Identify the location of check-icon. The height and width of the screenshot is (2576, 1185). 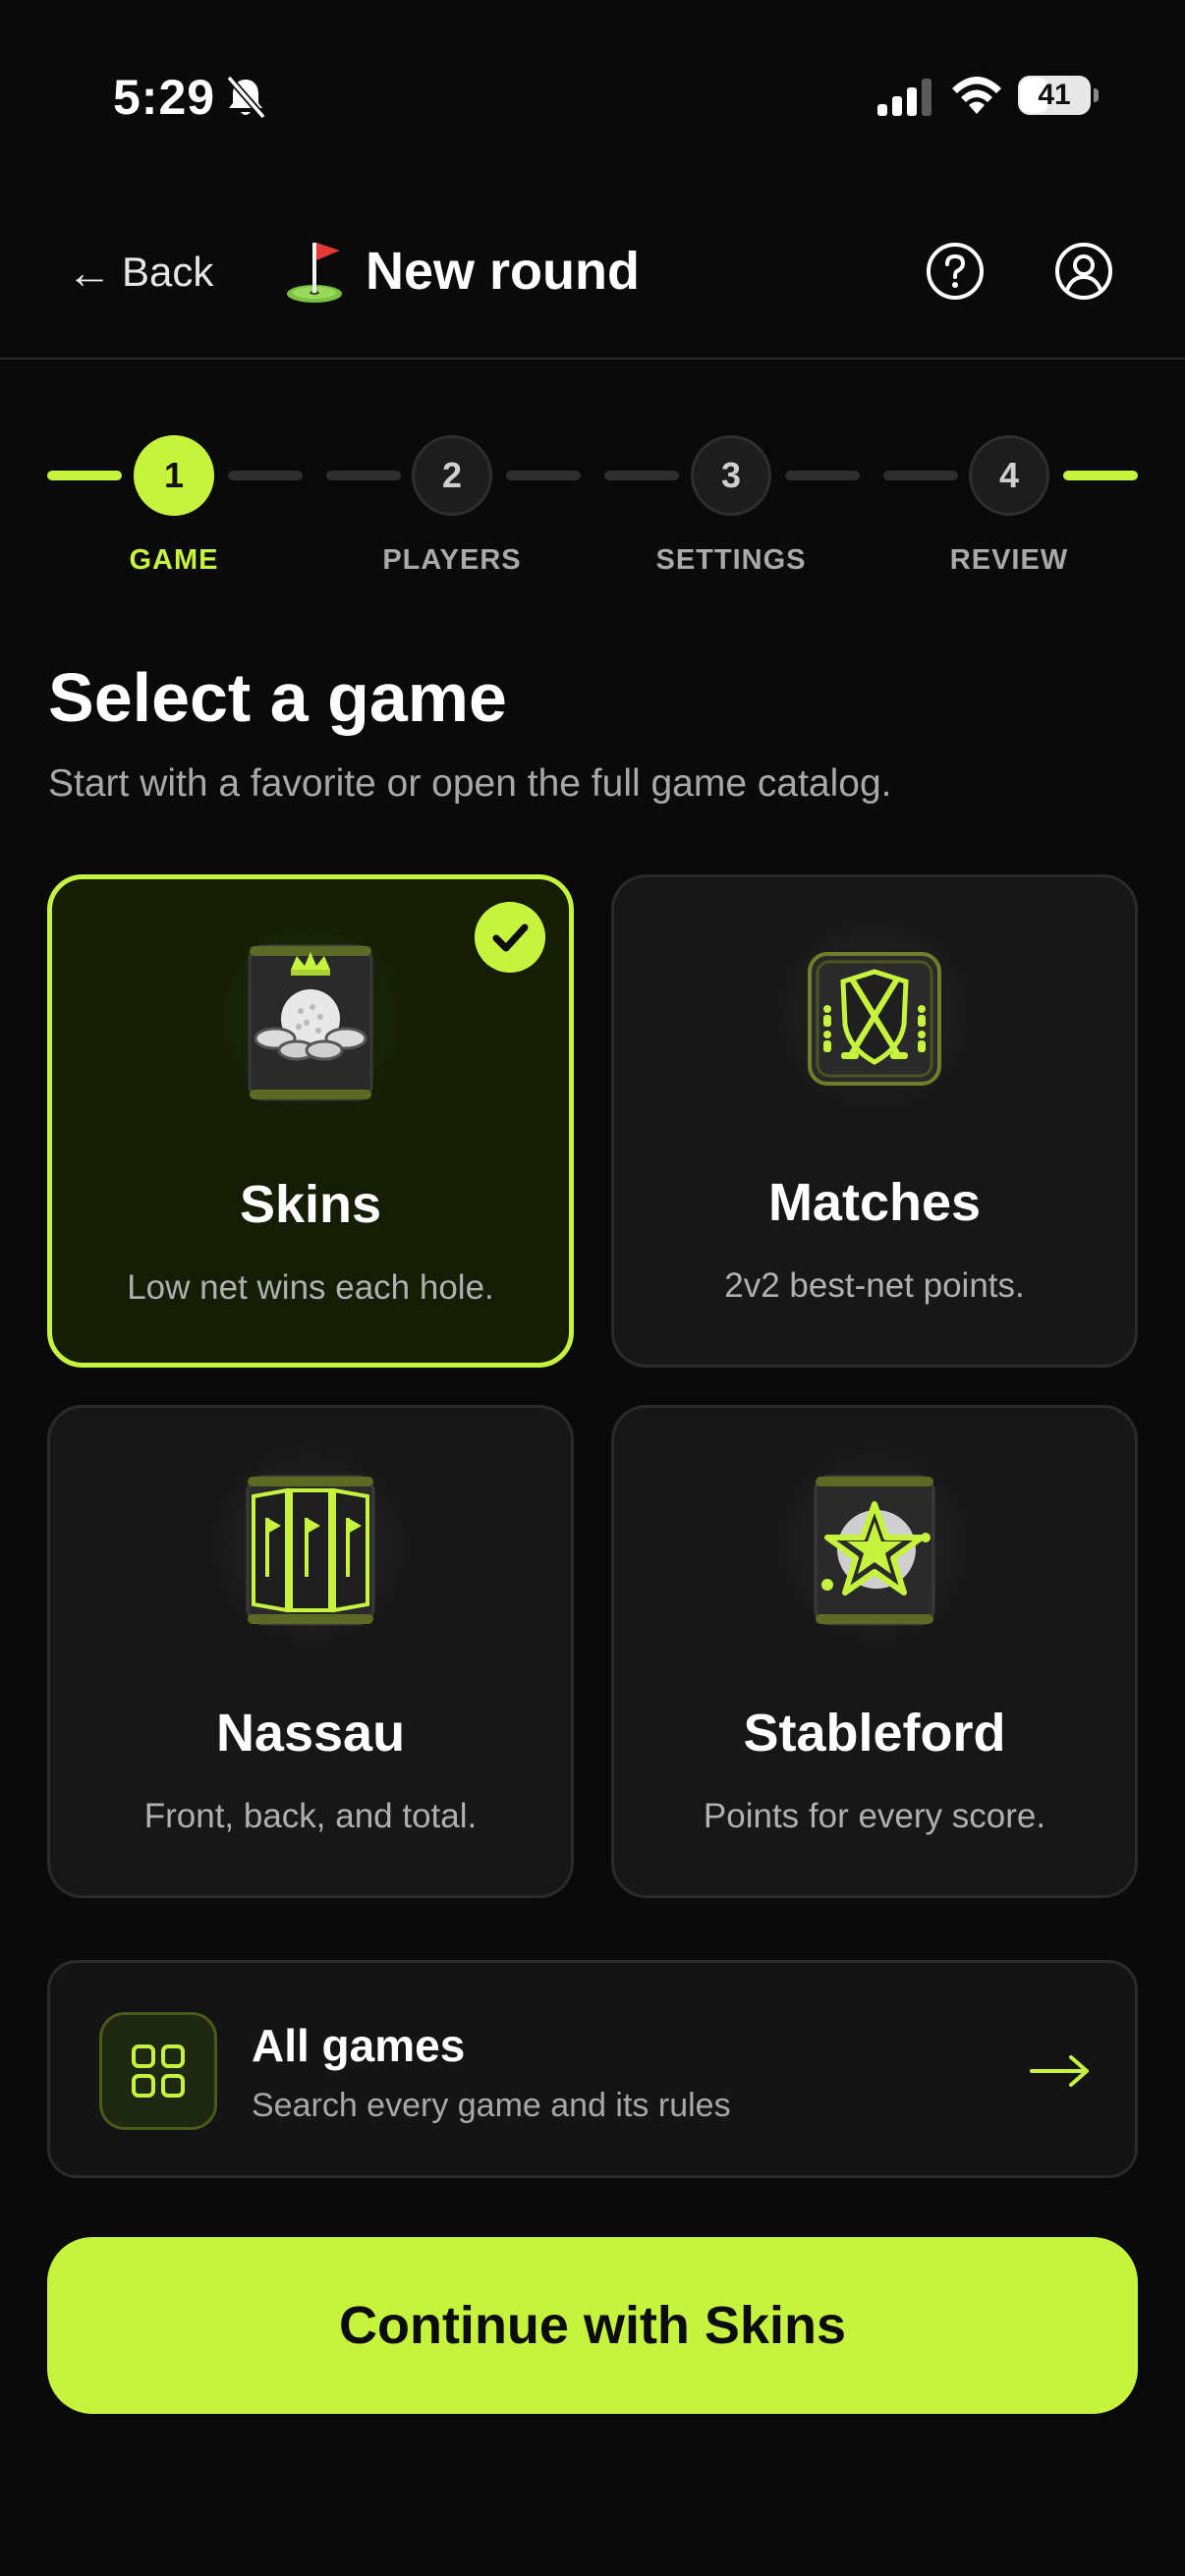
(510, 937).